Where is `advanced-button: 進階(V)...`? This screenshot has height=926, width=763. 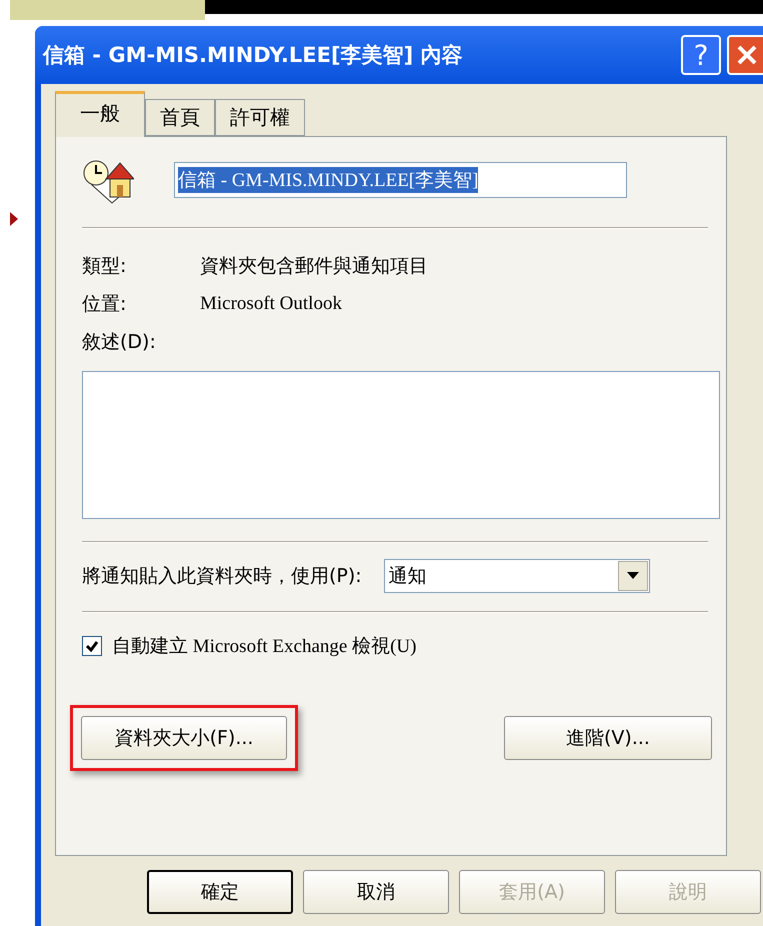
advanced-button: 進階(V)... is located at coordinates (608, 738).